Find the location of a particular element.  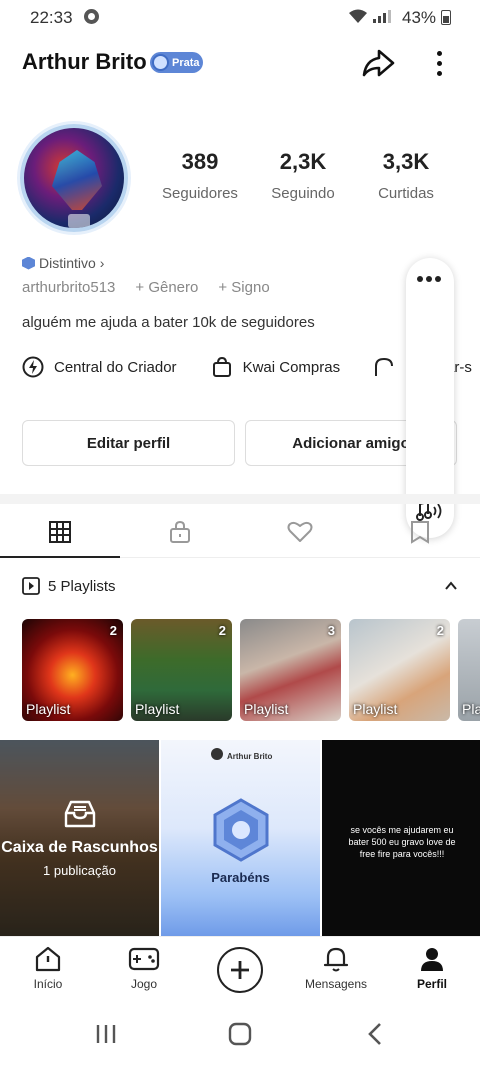

tab-liked is located at coordinates (300, 531).